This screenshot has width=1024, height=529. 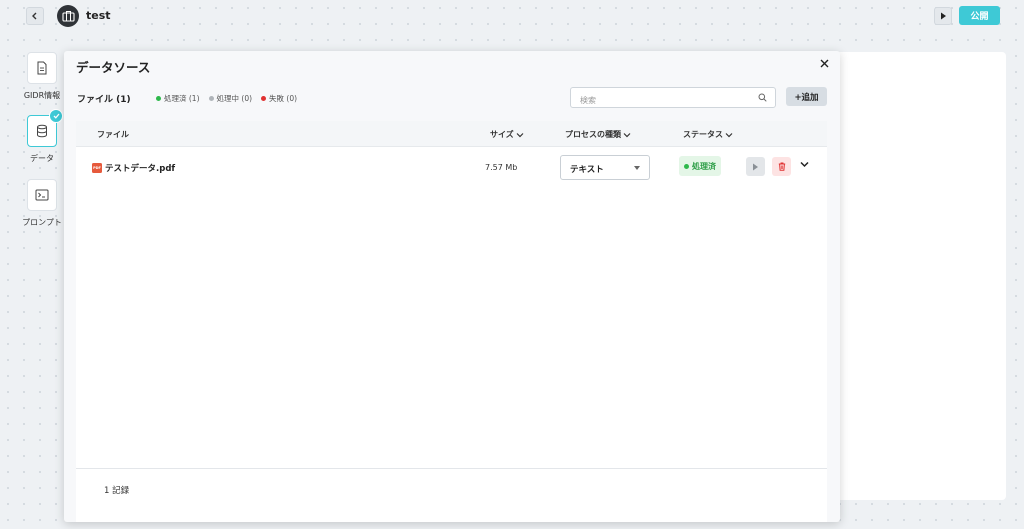 What do you see at coordinates (283, 98) in the screenshot?
I see `legend-label: 失敗 (0)` at bounding box center [283, 98].